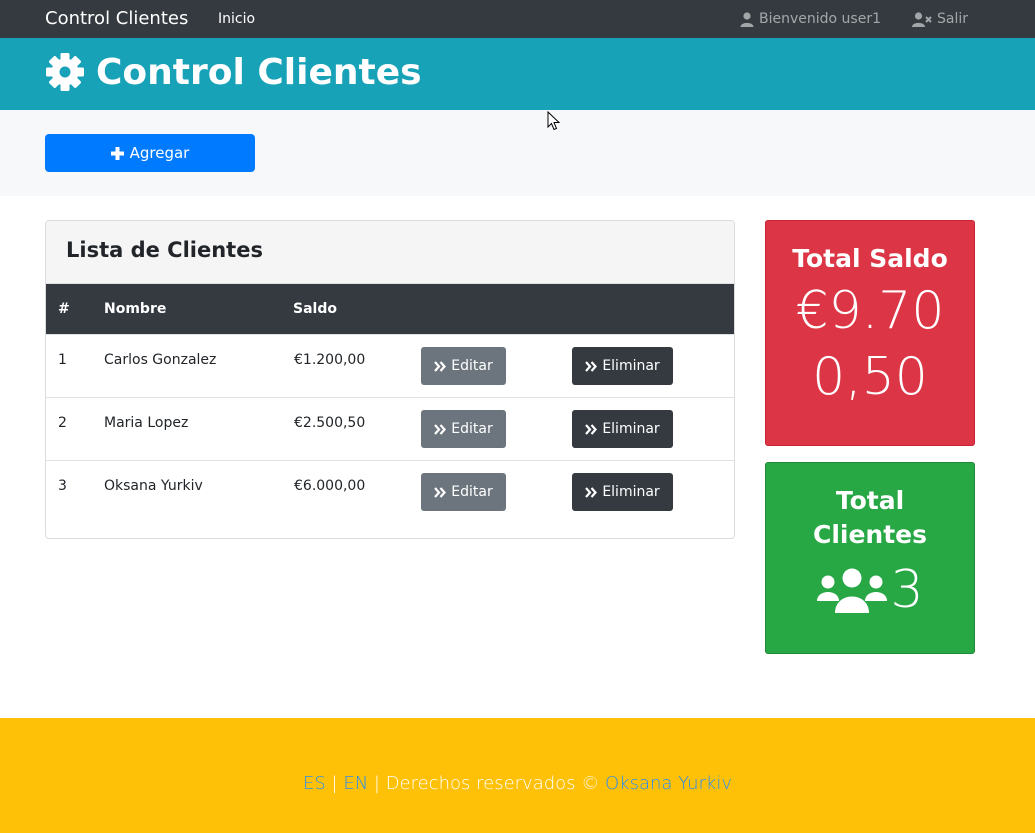  I want to click on lang-es-link: ES, so click(314, 783).